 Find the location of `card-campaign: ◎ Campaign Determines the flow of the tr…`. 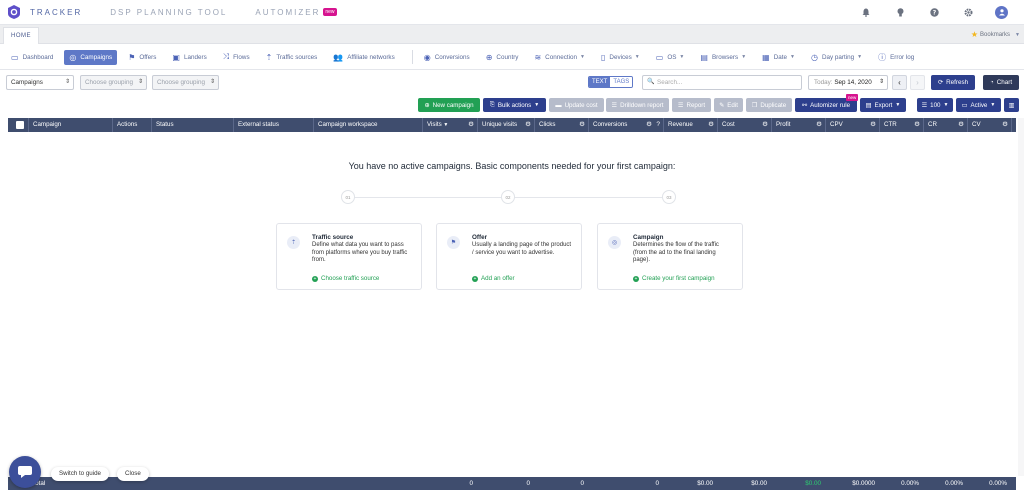

card-campaign: ◎ Campaign Determines the flow of the tr… is located at coordinates (670, 256).